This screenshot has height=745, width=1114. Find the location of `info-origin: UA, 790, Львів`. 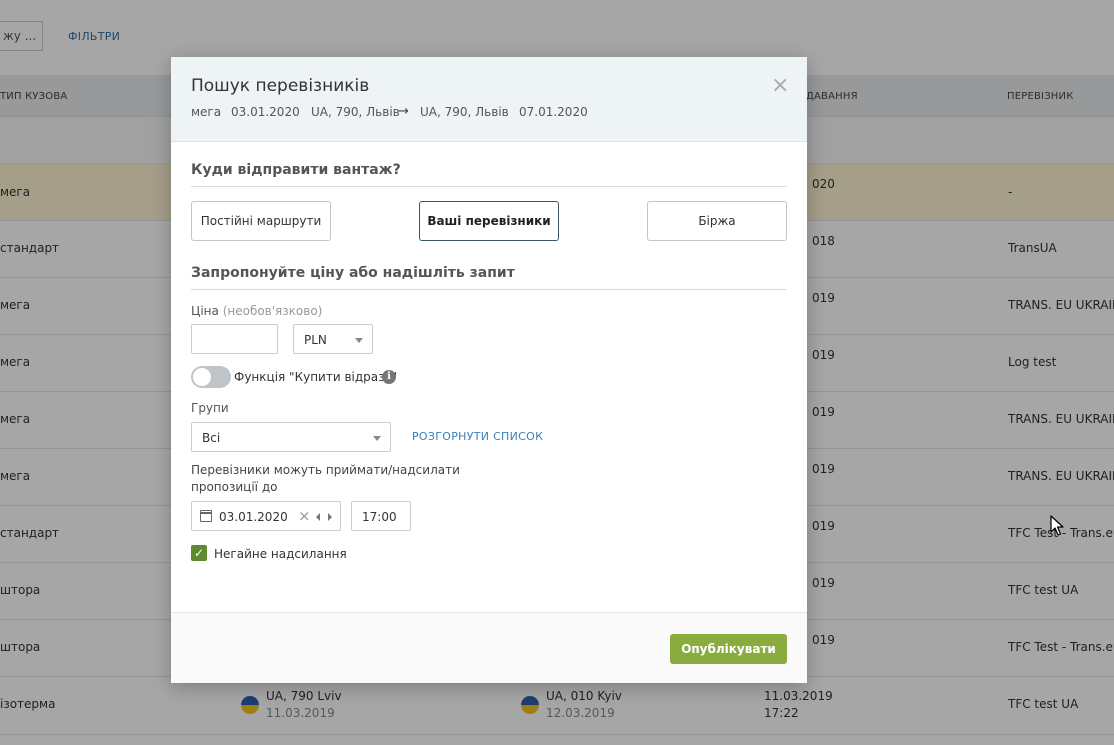

info-origin: UA, 790, Львів is located at coordinates (355, 112).